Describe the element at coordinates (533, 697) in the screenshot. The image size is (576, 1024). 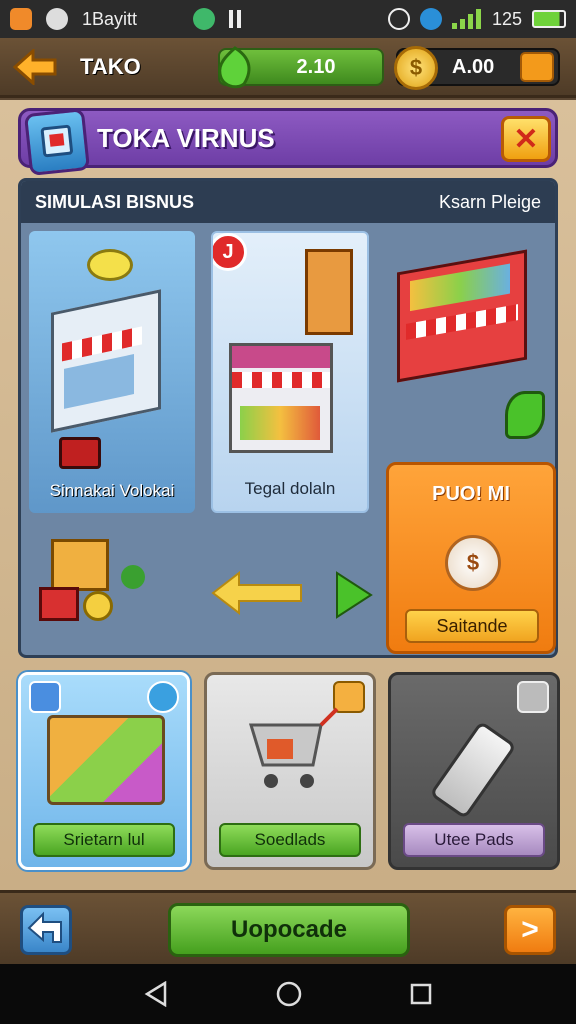
I see `close-small-icon` at that location.